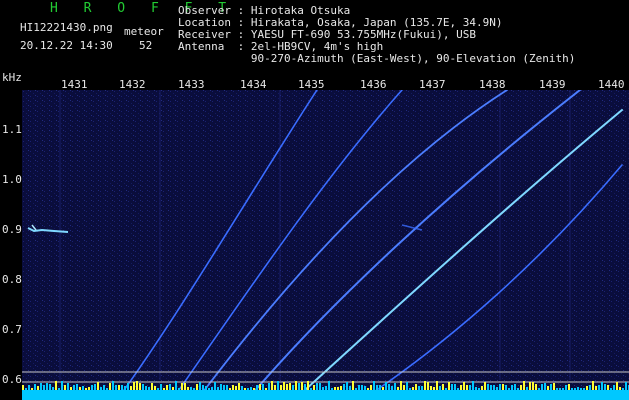 The width and height of the screenshot is (629, 400). Describe the element at coordinates (12, 179) in the screenshot. I see `y-tick-1.0: 1.0` at that location.